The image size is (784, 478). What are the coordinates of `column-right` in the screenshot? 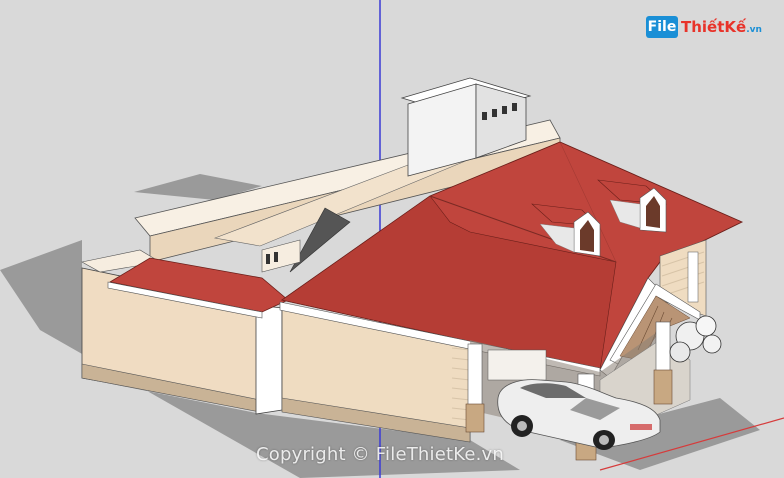 It's located at (663, 363).